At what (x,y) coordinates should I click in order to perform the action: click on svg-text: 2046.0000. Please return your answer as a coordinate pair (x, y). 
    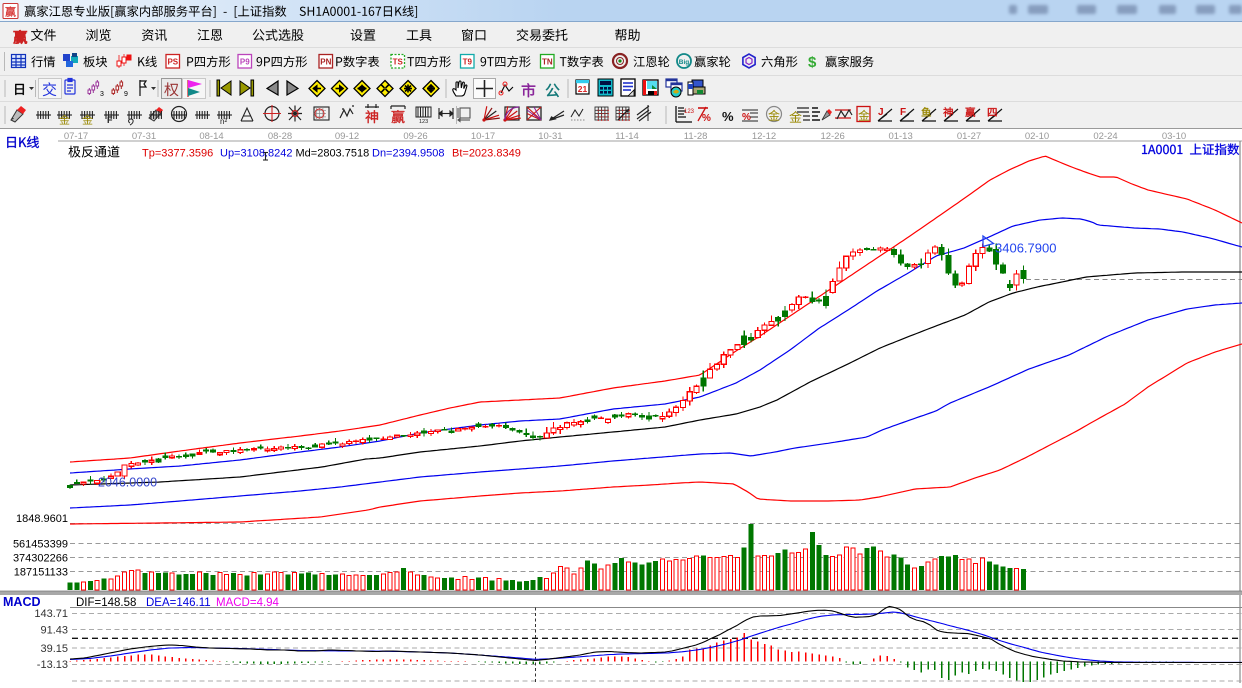
    Looking at the image, I should click on (127, 483).